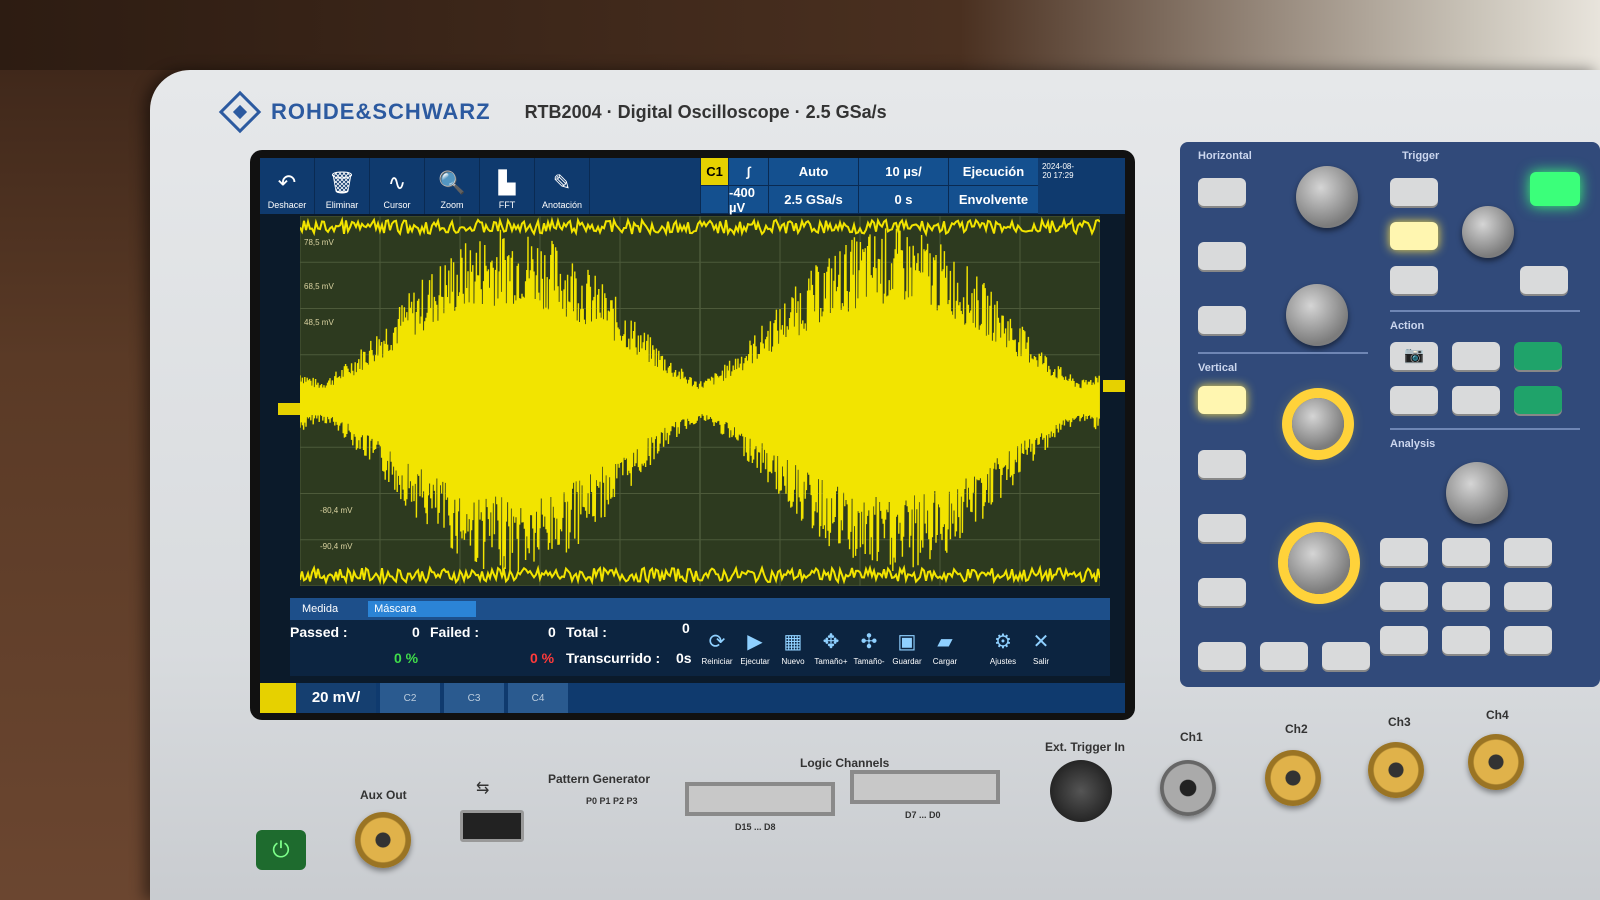 The width and height of the screenshot is (1600, 900). What do you see at coordinates (945, 643) in the screenshot?
I see `load-button: ▰ Cargar` at bounding box center [945, 643].